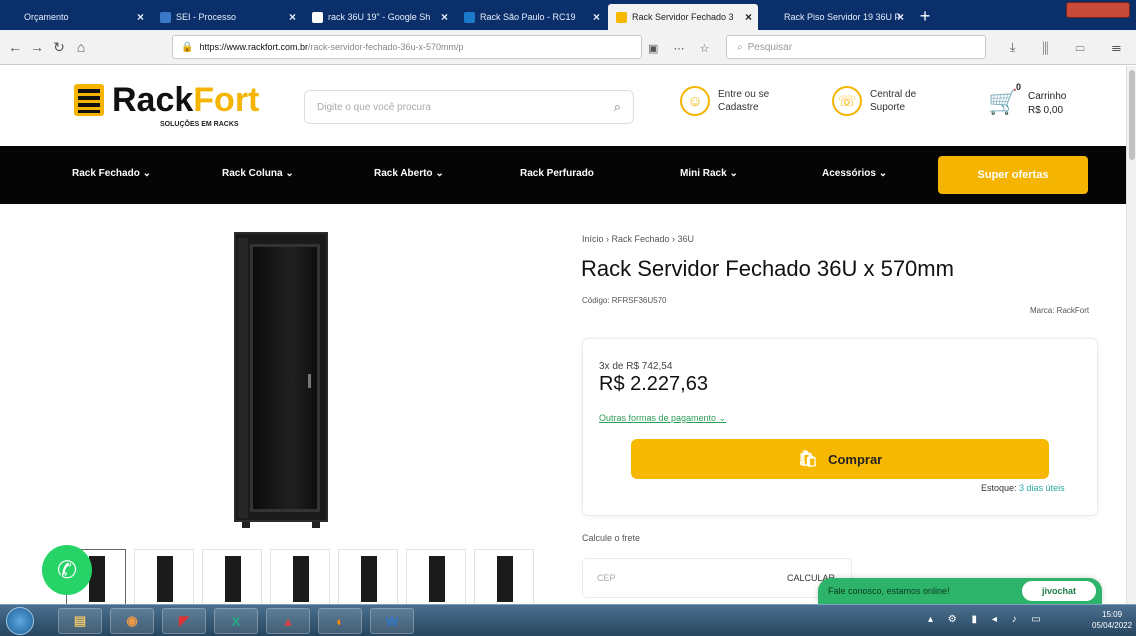 The width and height of the screenshot is (1136, 636). What do you see at coordinates (59, 47) in the screenshot?
I see `reload-icon: ↻` at bounding box center [59, 47].